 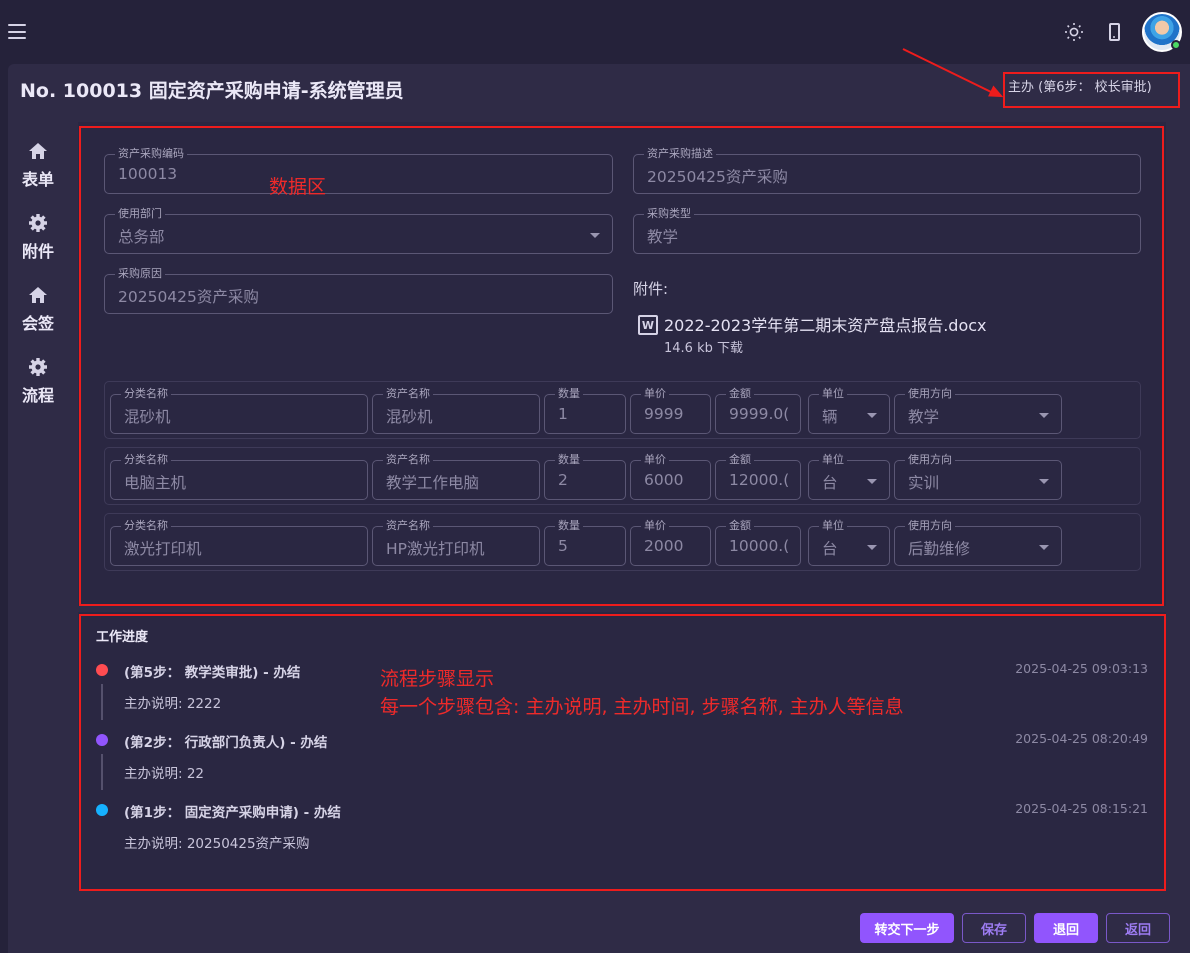 What do you see at coordinates (140, 274) in the screenshot?
I see `field-label: 采购原因` at bounding box center [140, 274].